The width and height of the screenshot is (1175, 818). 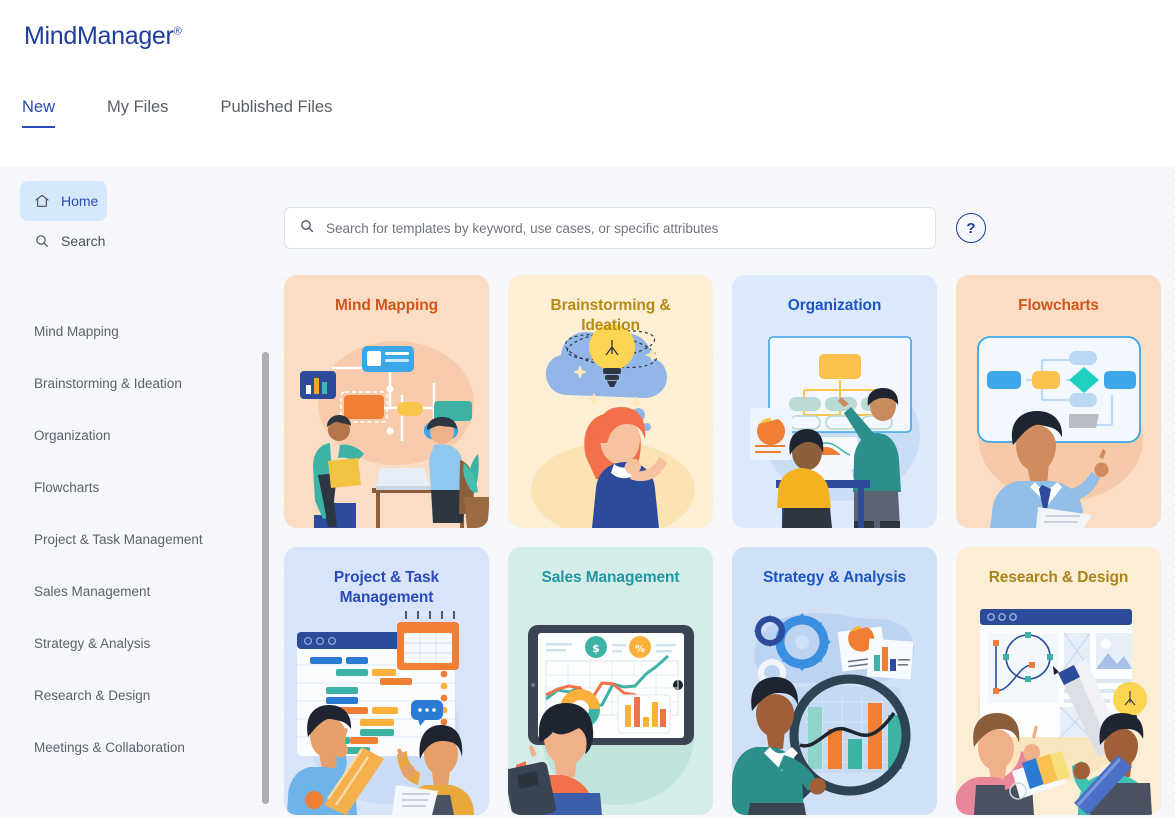 I want to click on tab-my-files: My Files, so click(x=137, y=113).